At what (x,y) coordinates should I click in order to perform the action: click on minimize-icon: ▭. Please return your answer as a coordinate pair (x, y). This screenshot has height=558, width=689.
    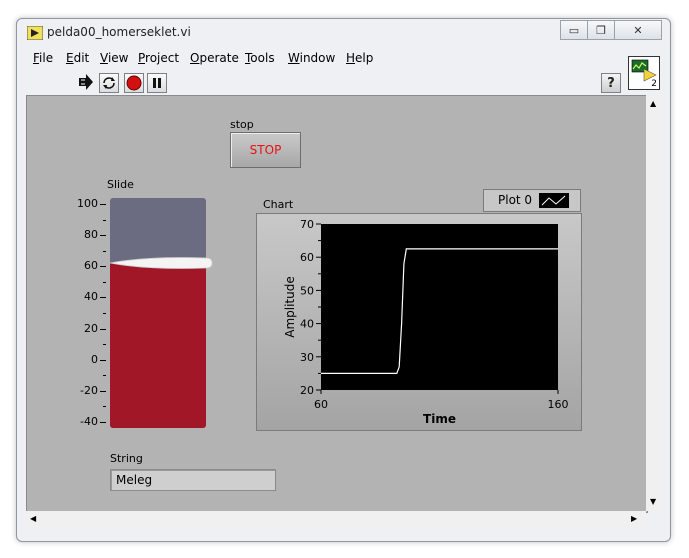
    Looking at the image, I should click on (574, 30).